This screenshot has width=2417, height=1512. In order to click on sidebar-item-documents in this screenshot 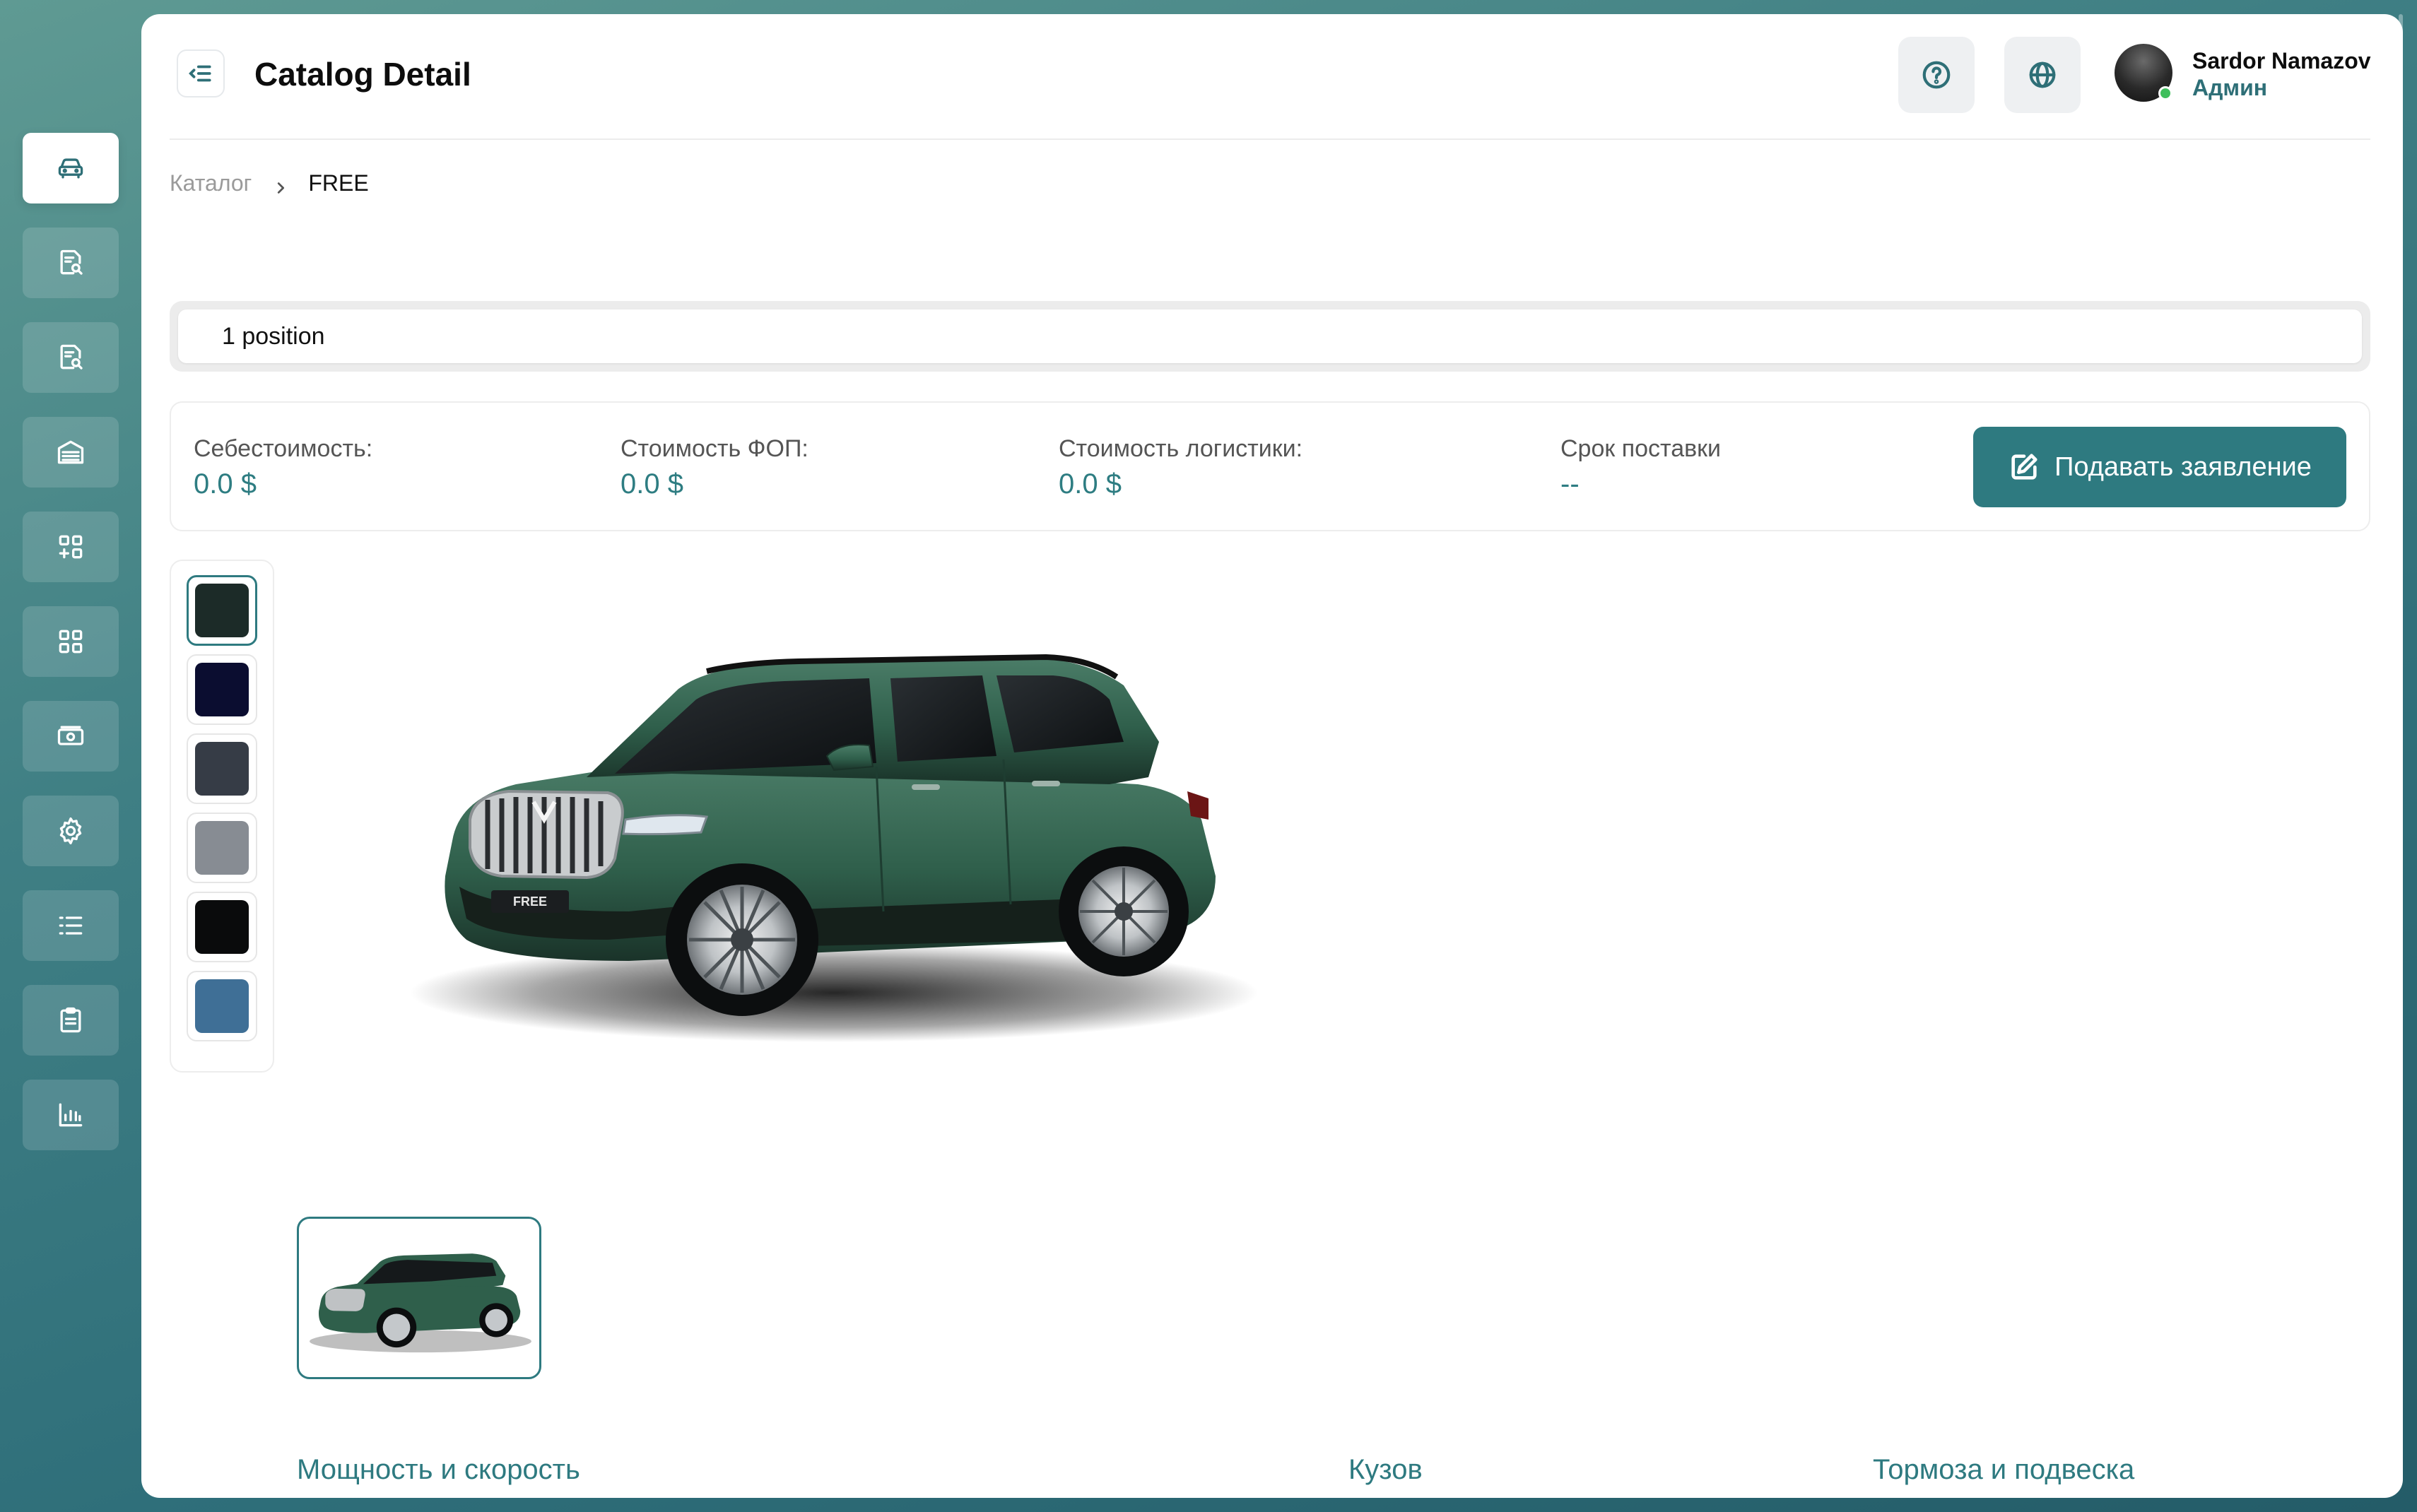, I will do `click(71, 263)`.